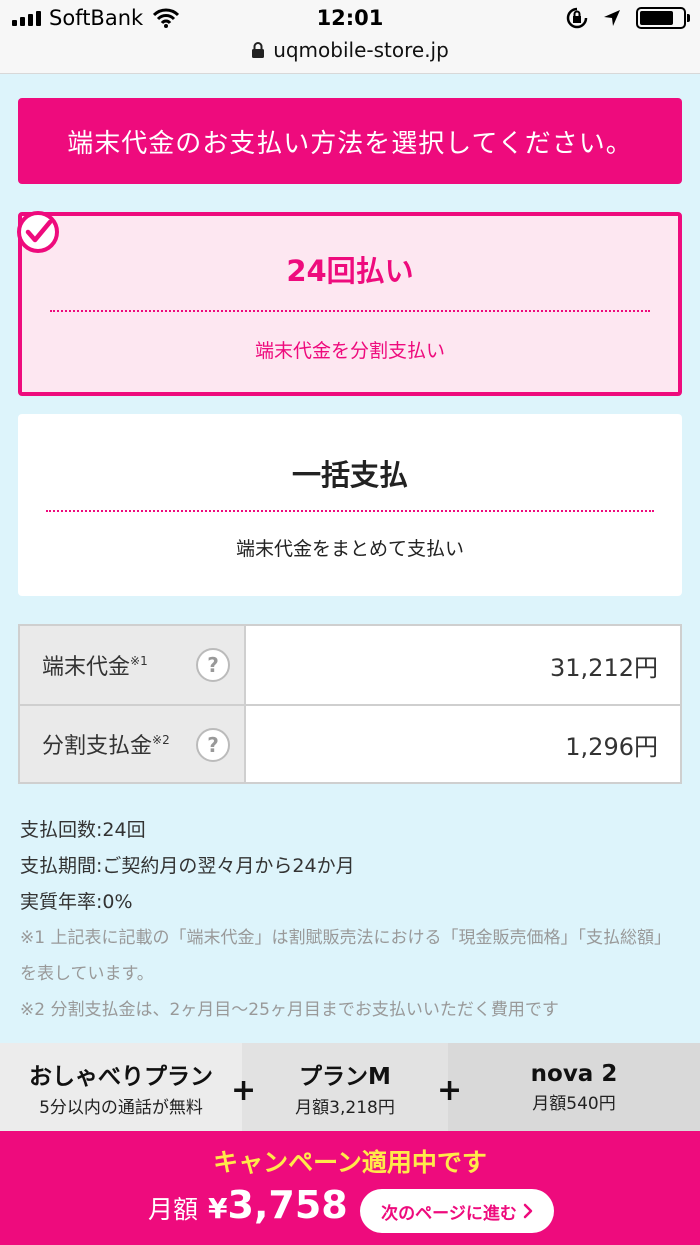 This screenshot has width=700, height=1245. I want to click on plan-detail: 月額540円, so click(574, 1103).